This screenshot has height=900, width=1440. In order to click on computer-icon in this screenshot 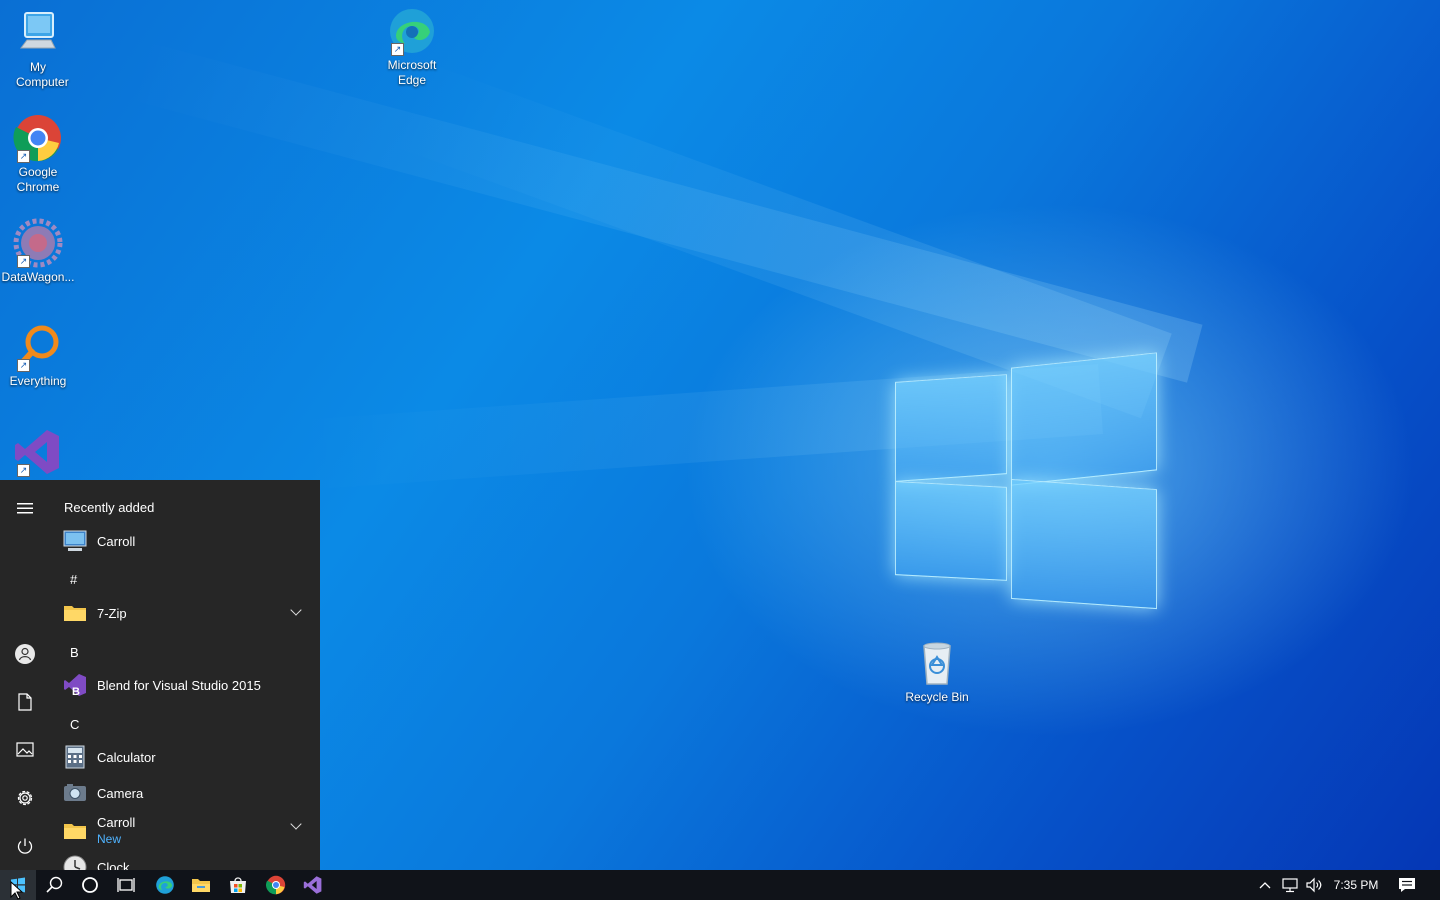, I will do `click(38, 30)`.